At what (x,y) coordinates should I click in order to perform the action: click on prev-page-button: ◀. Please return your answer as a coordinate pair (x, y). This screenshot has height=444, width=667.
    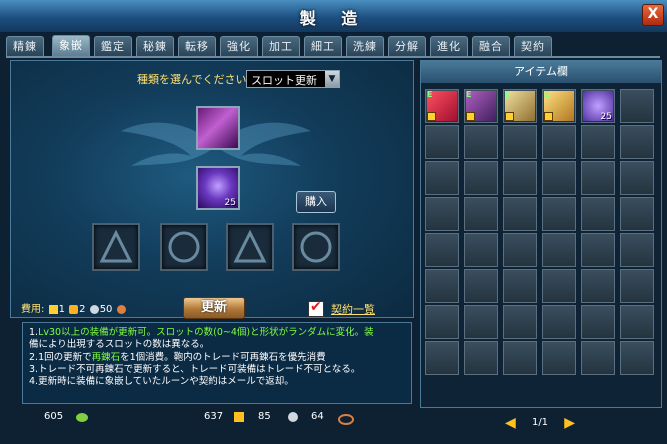
    Looking at the image, I should click on (510, 423).